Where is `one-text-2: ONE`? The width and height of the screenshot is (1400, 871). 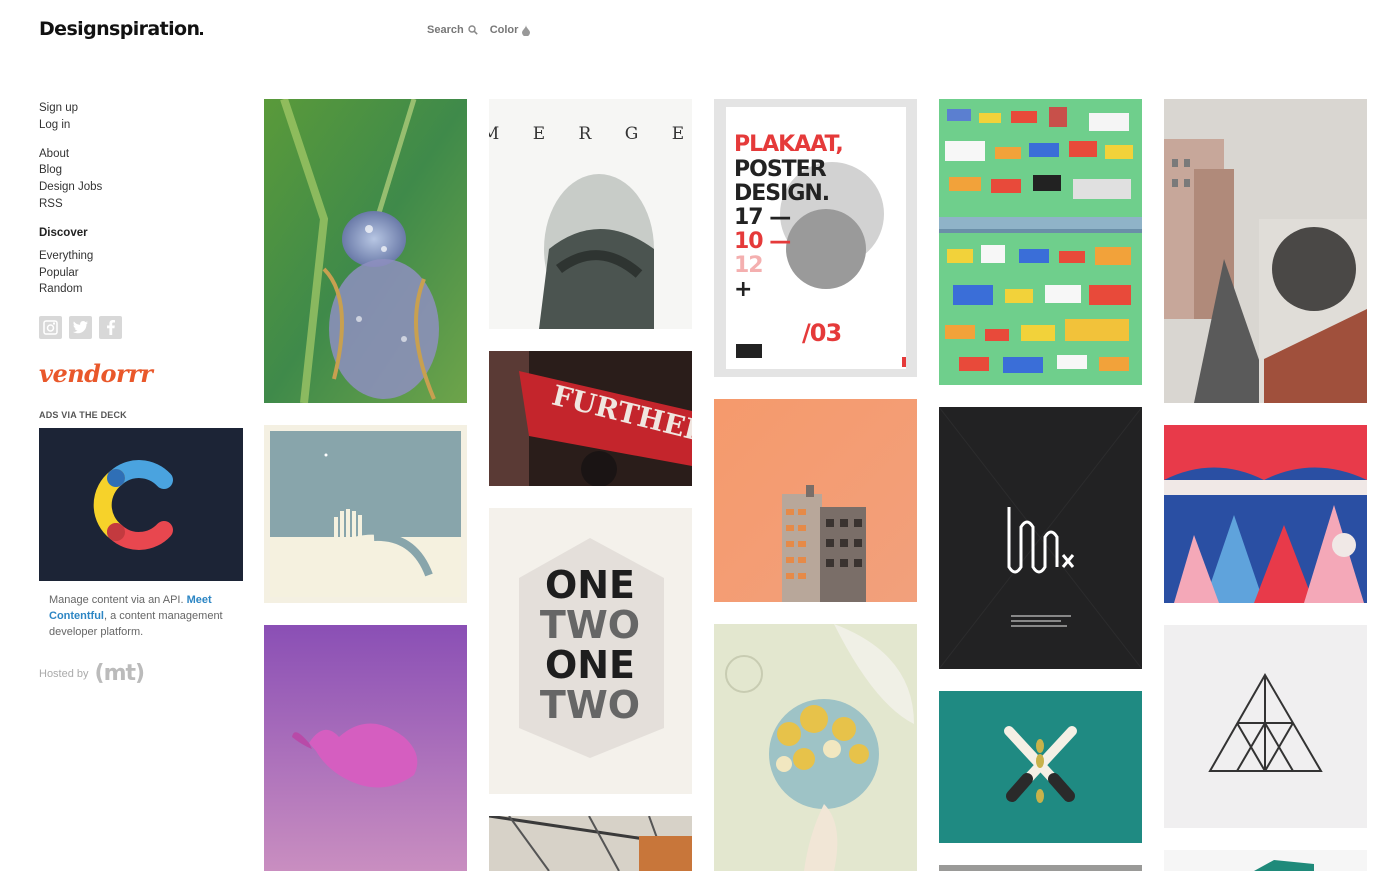
one-text-2: ONE is located at coordinates (590, 665).